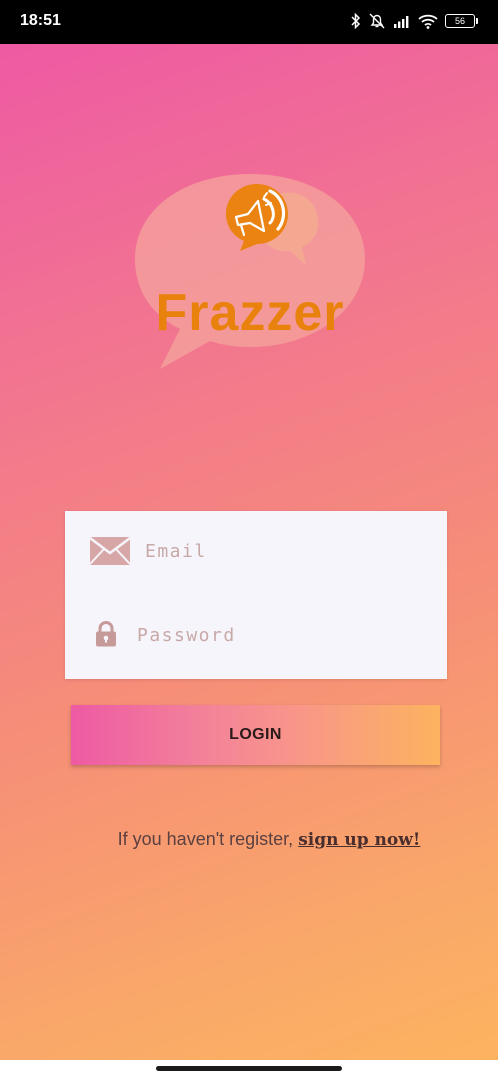 The image size is (498, 1080). Describe the element at coordinates (250, 271) in the screenshot. I see `app-logo: Frazzer` at that location.